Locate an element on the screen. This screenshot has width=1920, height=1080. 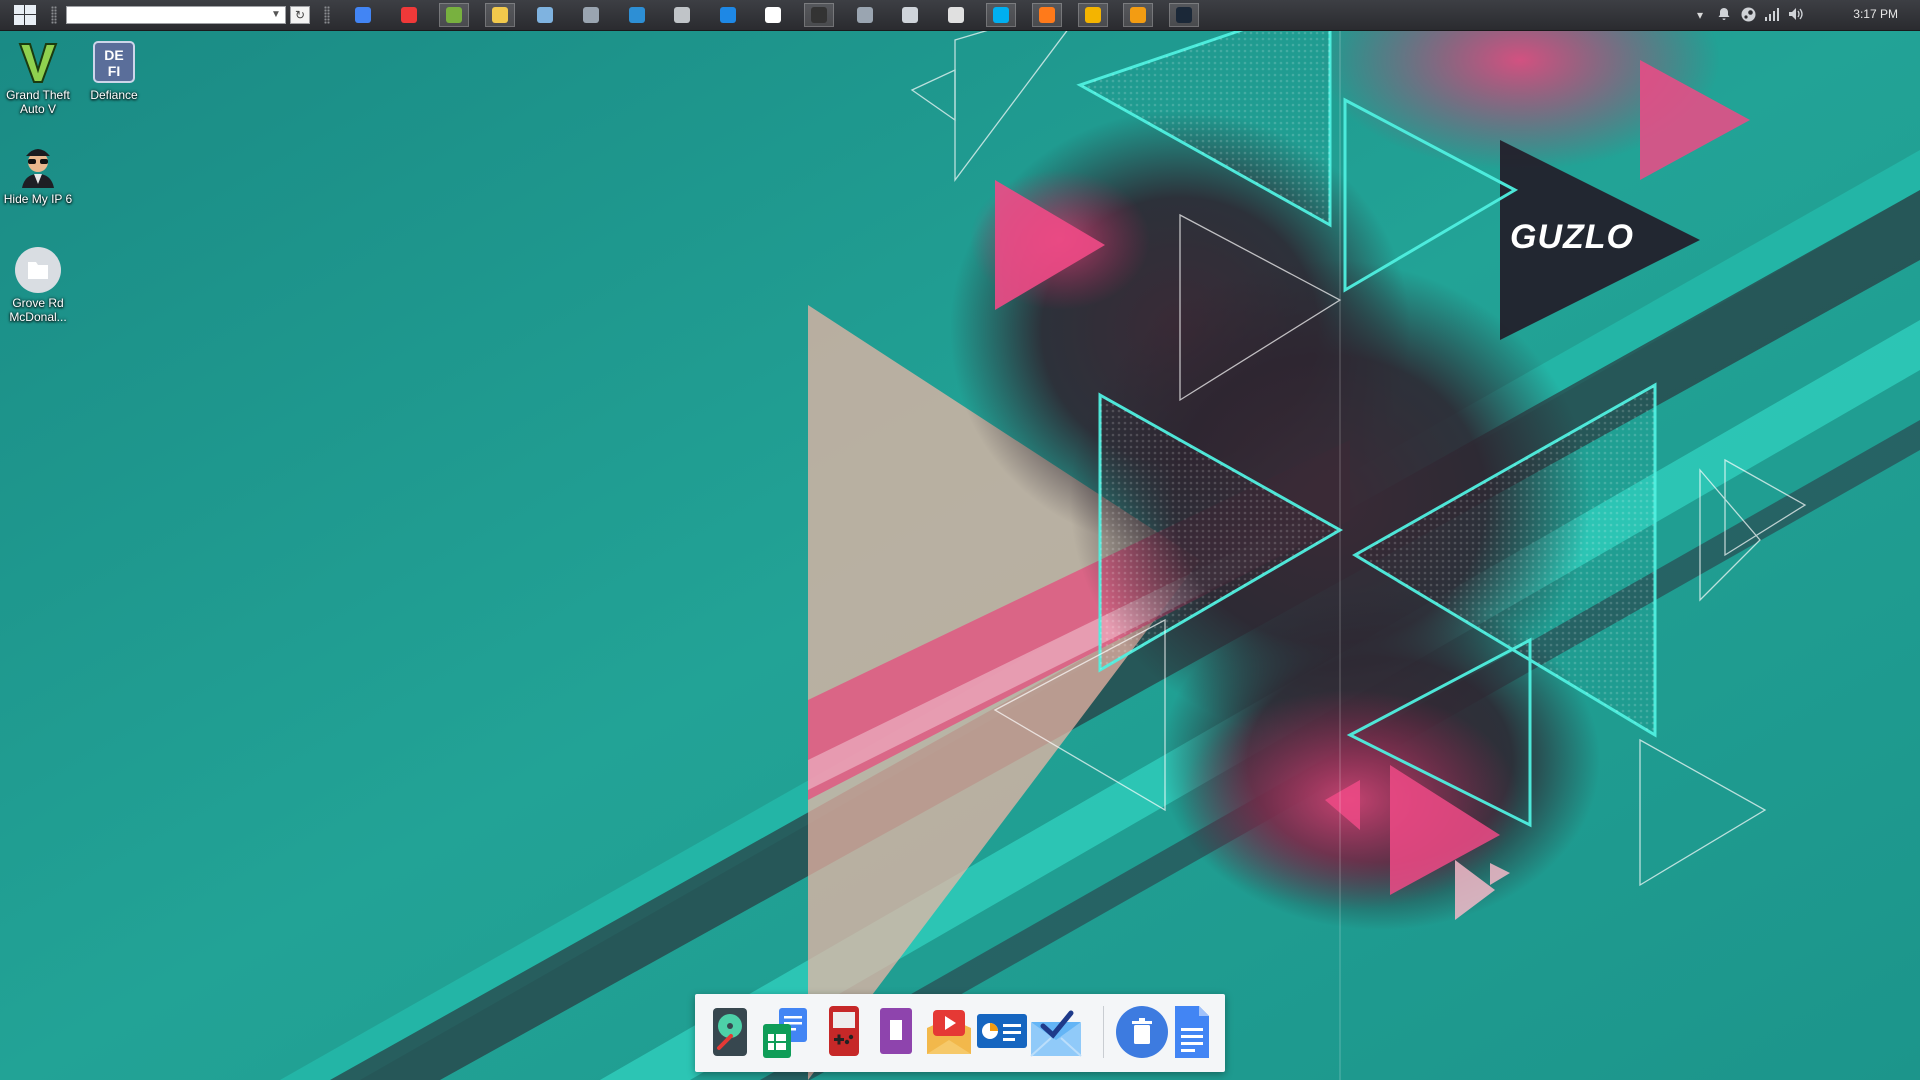
svg-text: FI is located at coordinates (114, 71).